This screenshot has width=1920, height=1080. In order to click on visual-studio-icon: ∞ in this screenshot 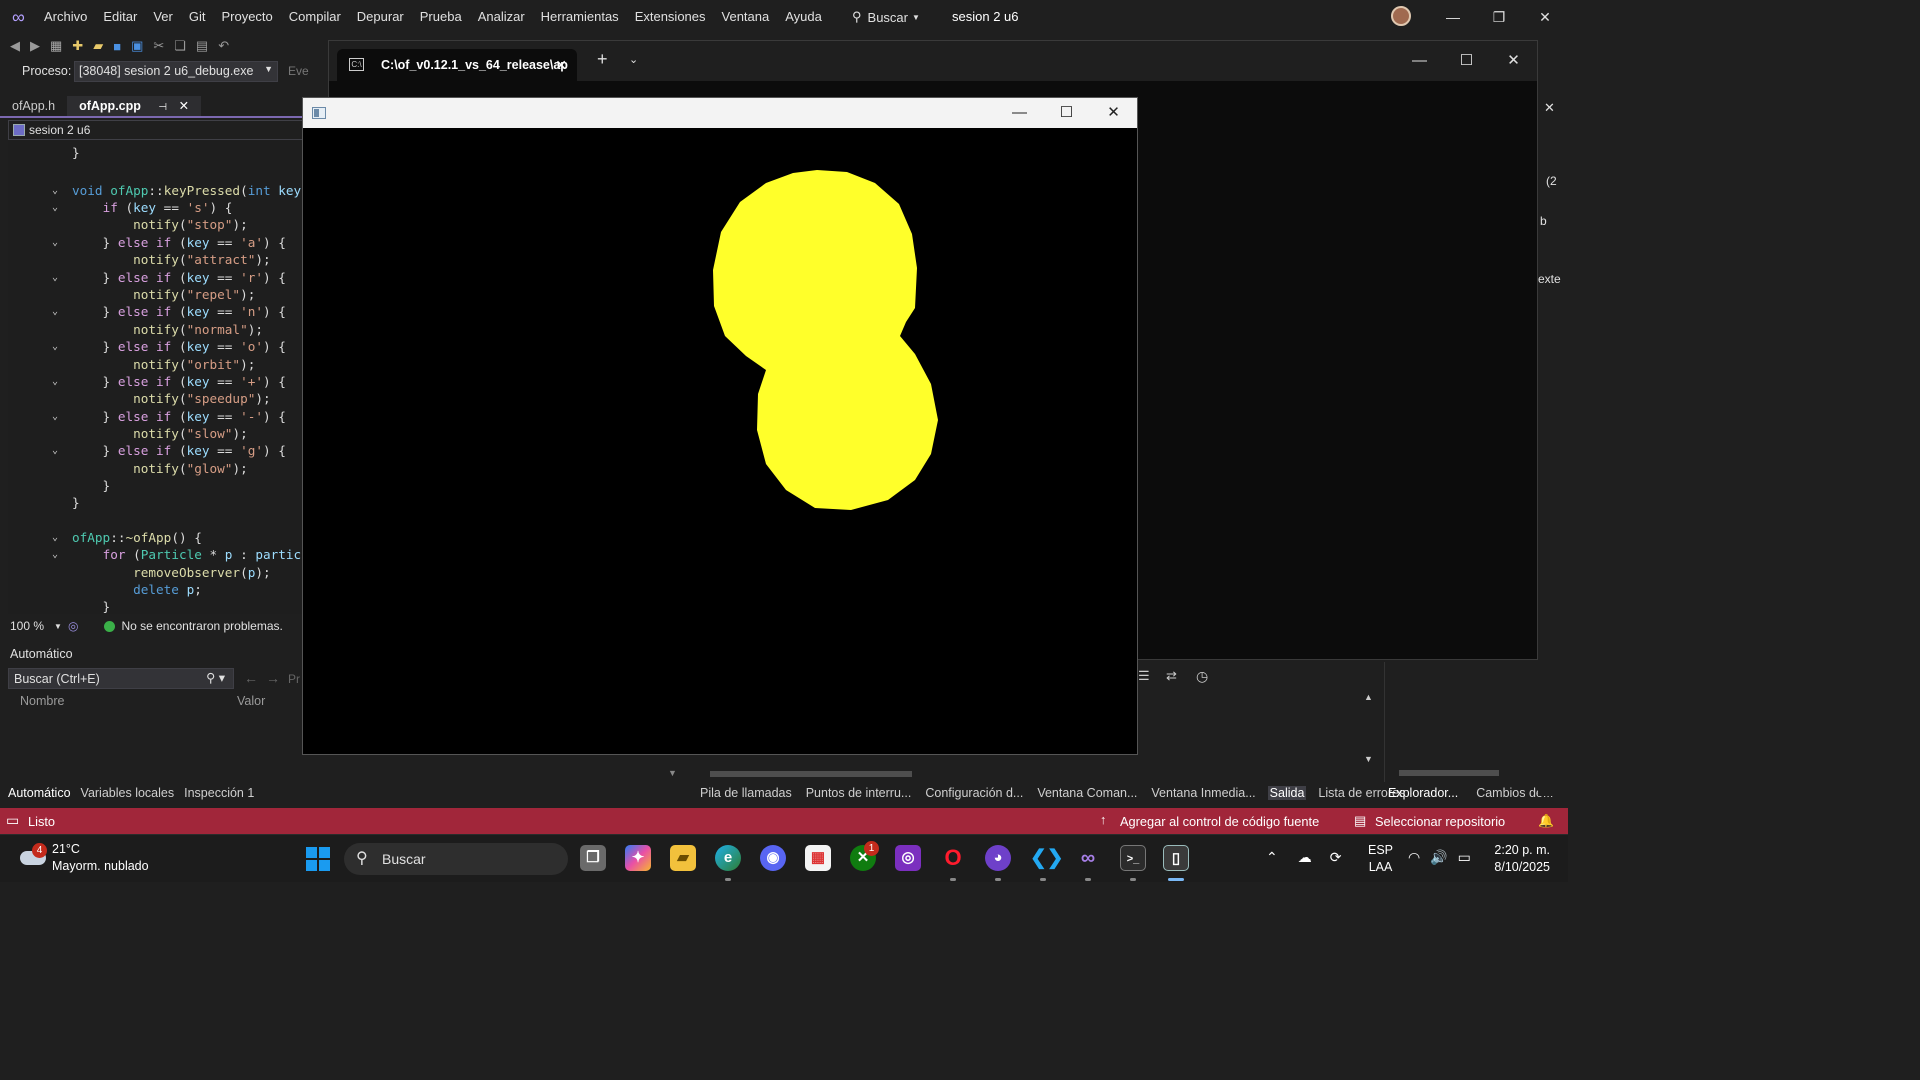, I will do `click(1088, 858)`.